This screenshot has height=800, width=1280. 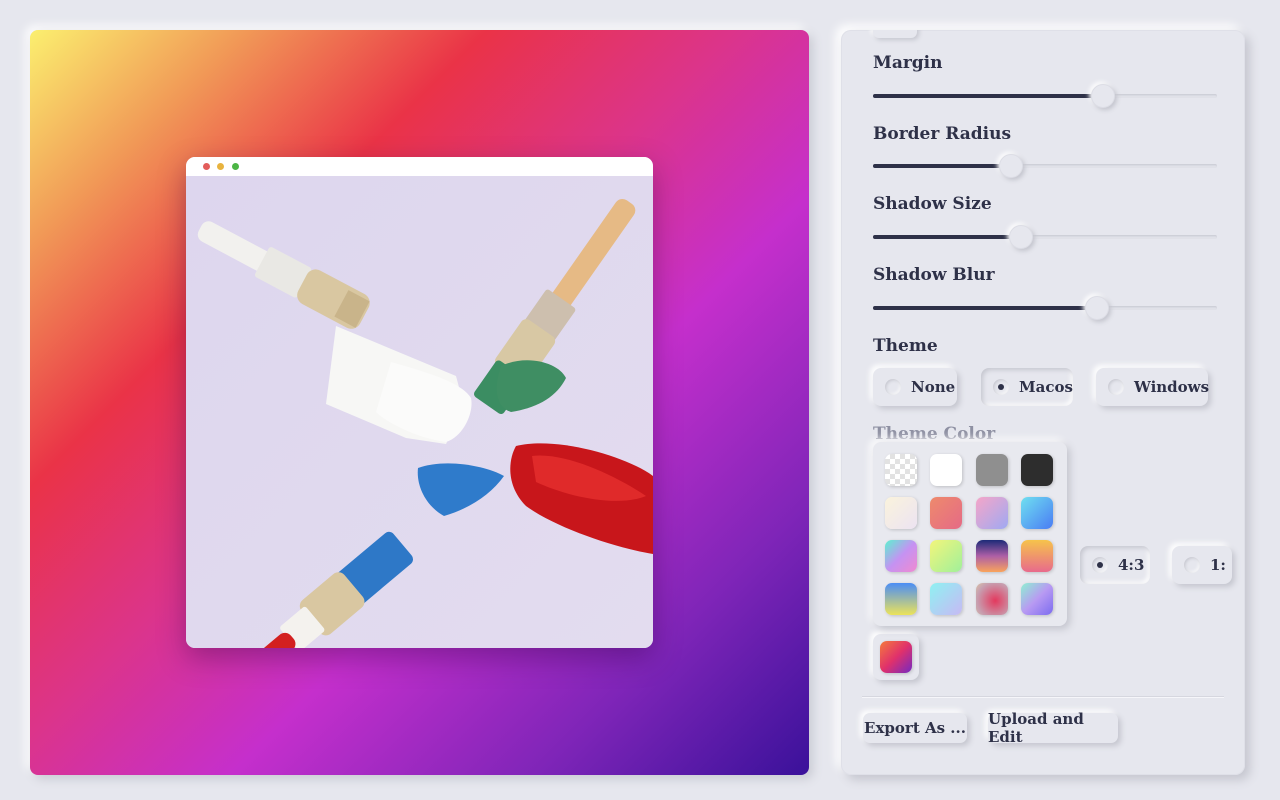 I want to click on swatch-aqua-pink, so click(x=901, y=556).